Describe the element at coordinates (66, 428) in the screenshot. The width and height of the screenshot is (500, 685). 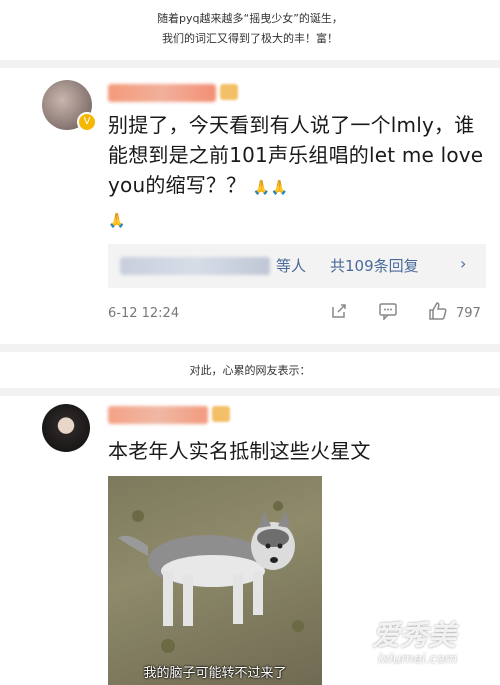
I see `avatar` at that location.